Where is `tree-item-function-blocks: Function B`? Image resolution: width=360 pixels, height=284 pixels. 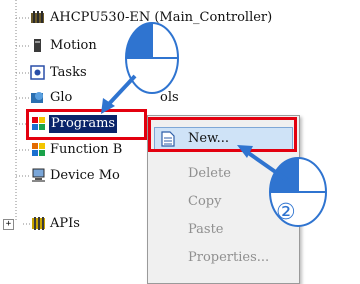
tree-item-function-blocks: Function B is located at coordinates (75, 150).